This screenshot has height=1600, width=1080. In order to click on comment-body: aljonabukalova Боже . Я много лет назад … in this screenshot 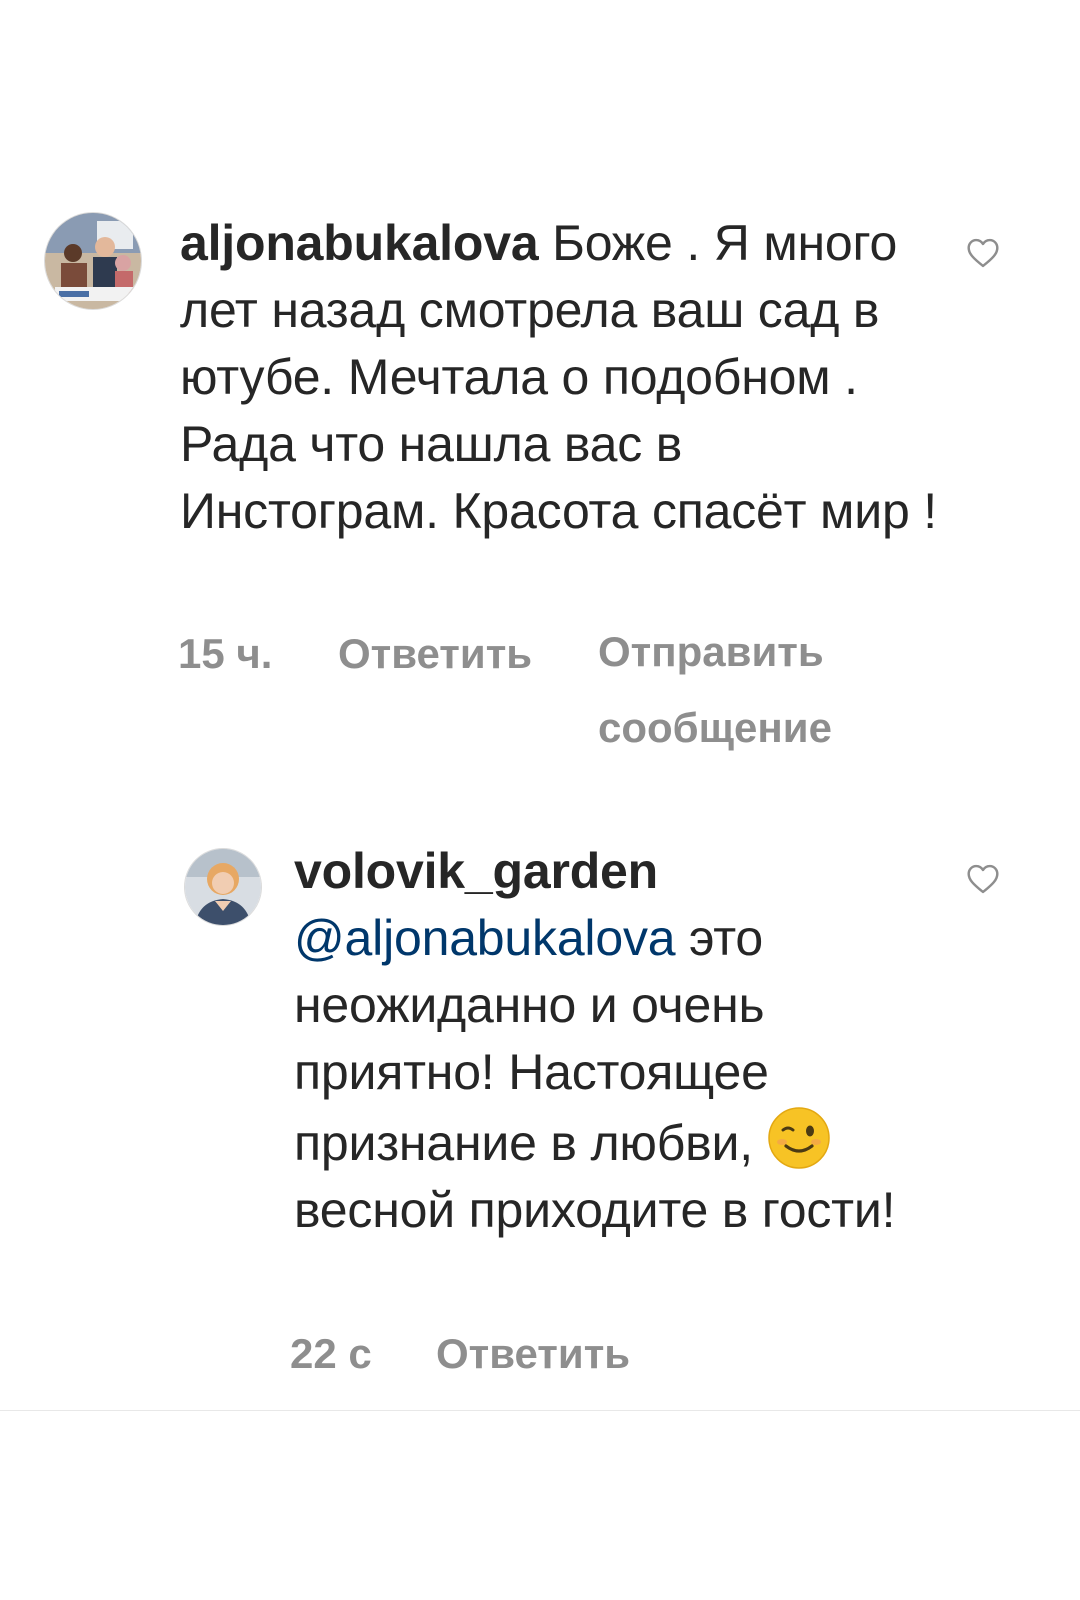, I will do `click(565, 377)`.